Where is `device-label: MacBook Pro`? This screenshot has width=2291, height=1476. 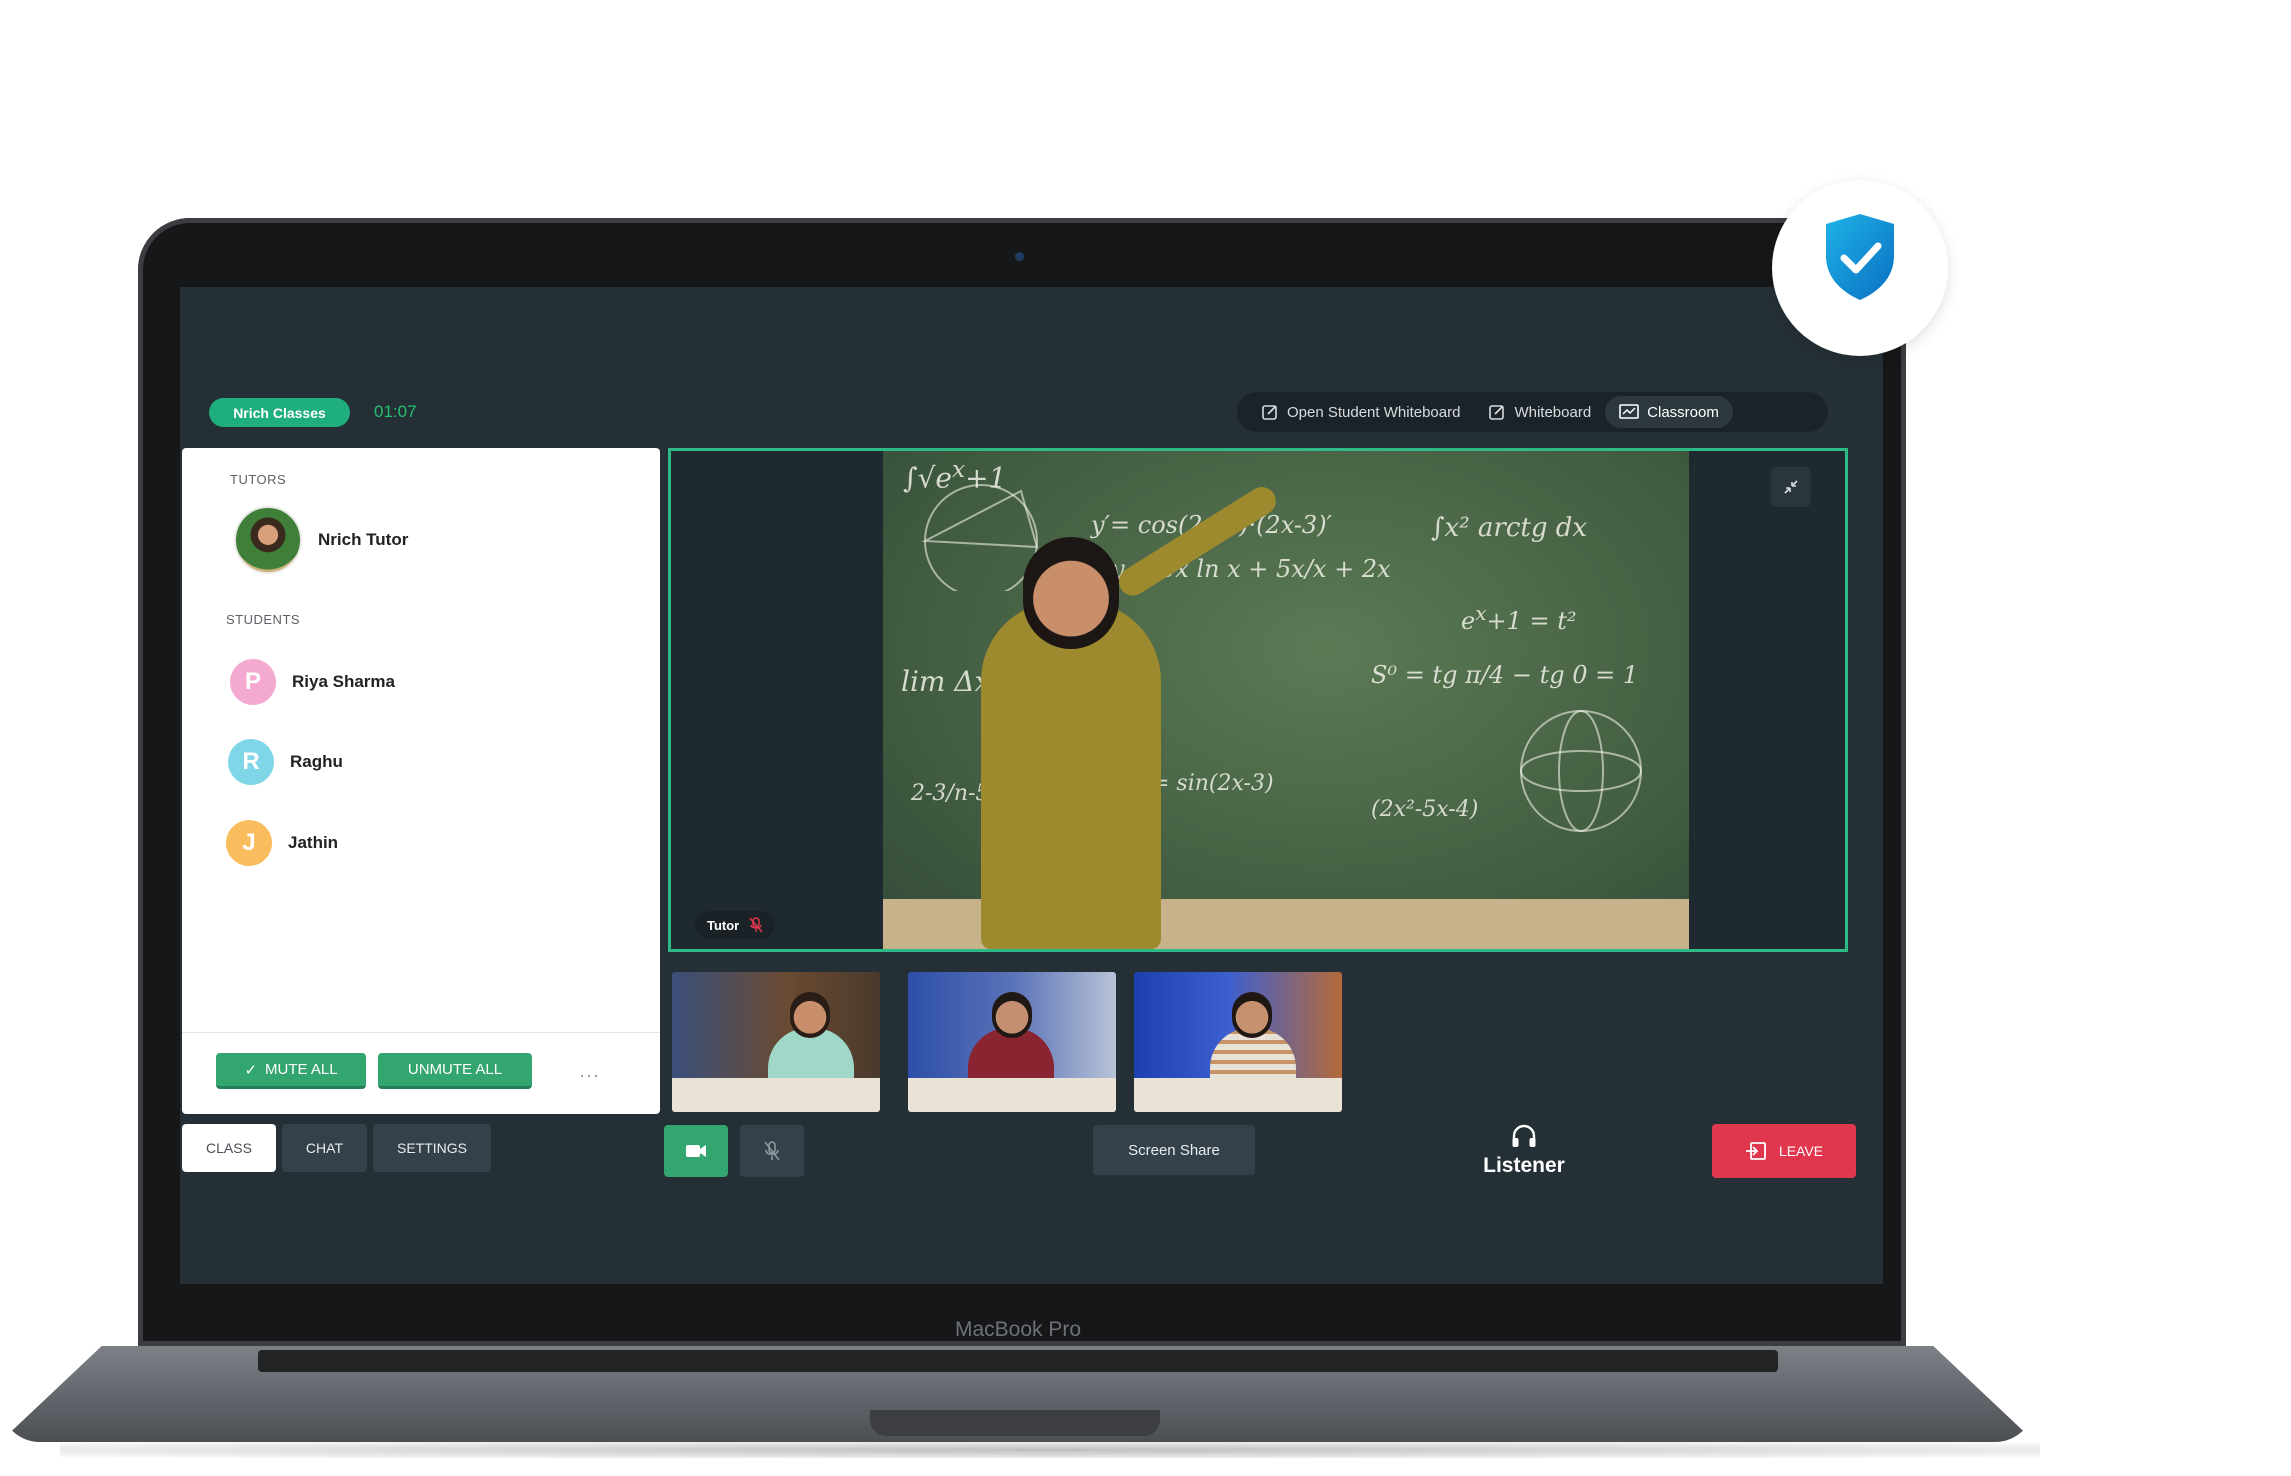
device-label: MacBook Pro is located at coordinates (1018, 1329).